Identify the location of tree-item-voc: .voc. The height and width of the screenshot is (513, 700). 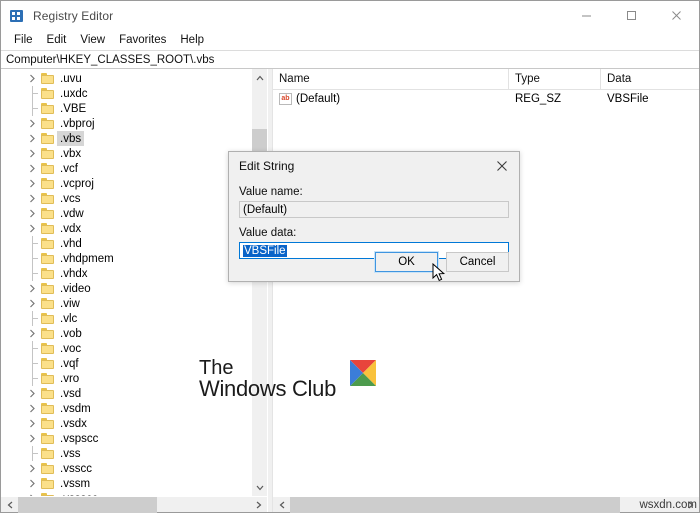
(126, 348).